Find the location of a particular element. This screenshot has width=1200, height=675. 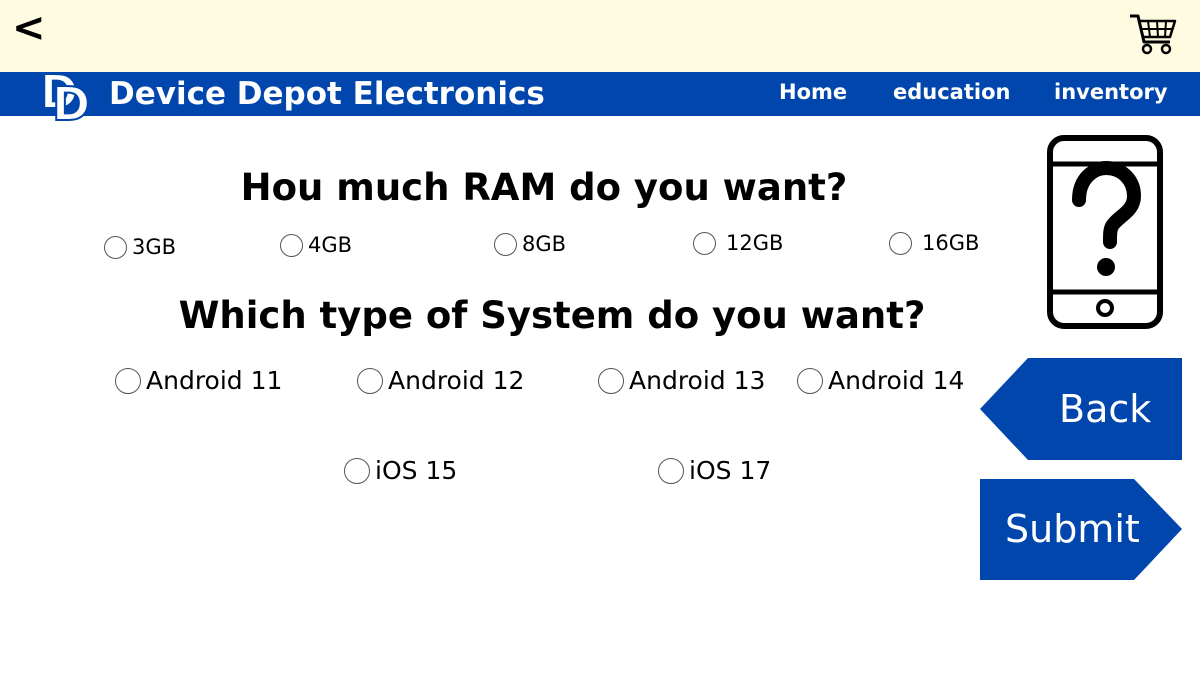

system-option: Android 13 is located at coordinates (681, 380).